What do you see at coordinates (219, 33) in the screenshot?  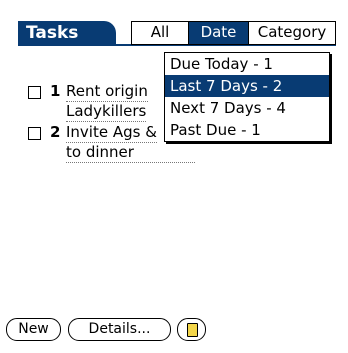 I see `tab-date: Date` at bounding box center [219, 33].